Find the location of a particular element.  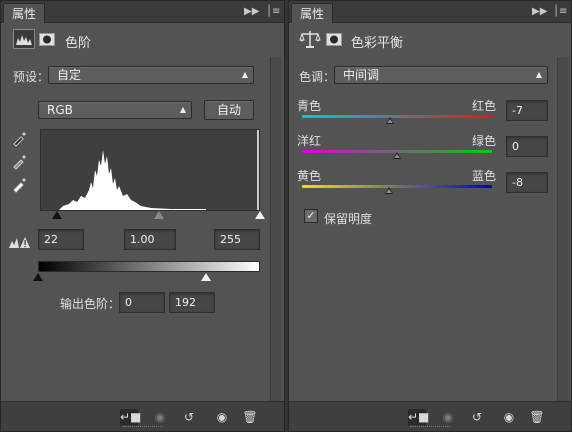

preset-label: 预设： is located at coordinates (31, 77).